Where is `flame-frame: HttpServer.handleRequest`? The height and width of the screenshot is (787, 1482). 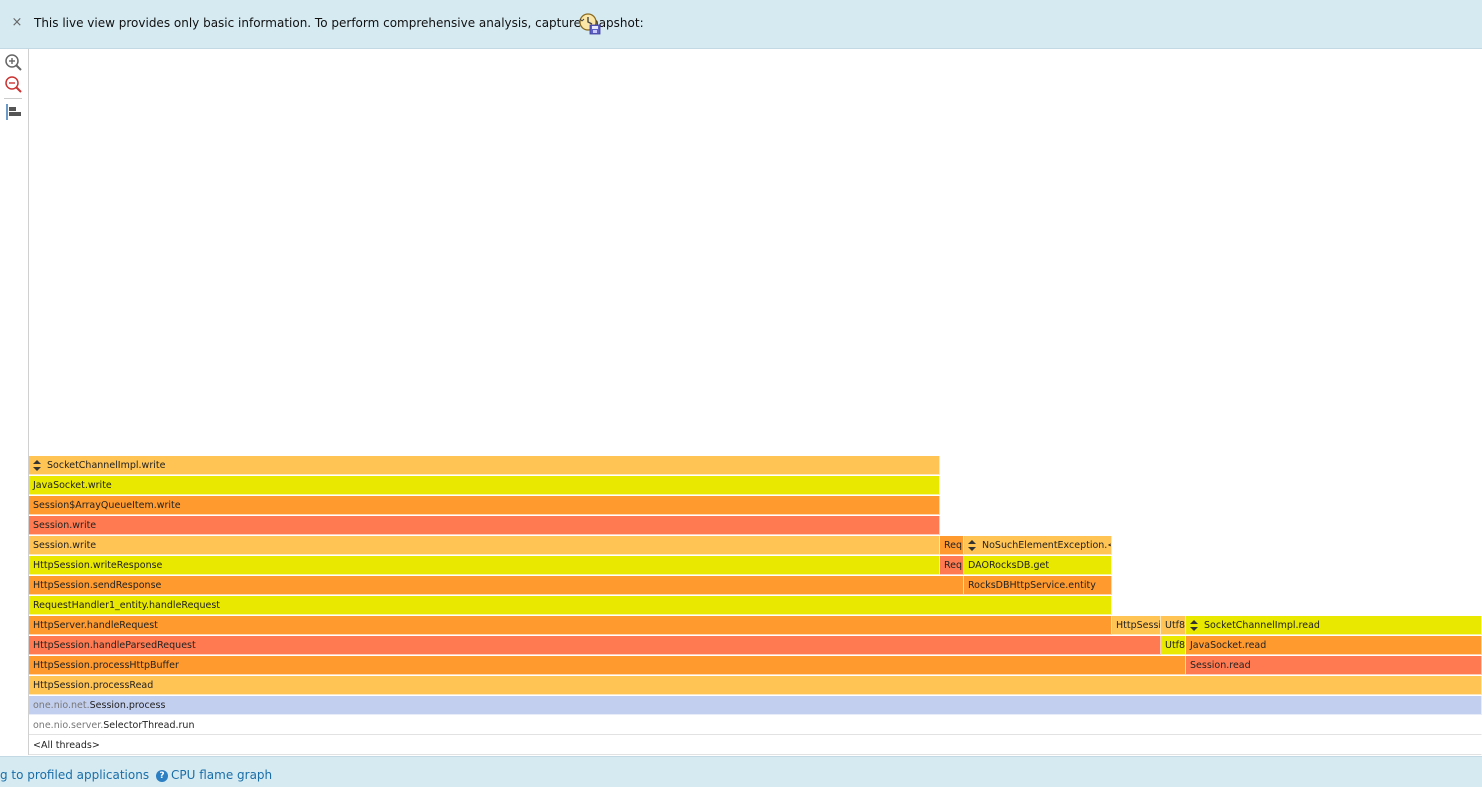
flame-frame: HttpServer.handleRequest is located at coordinates (570, 625).